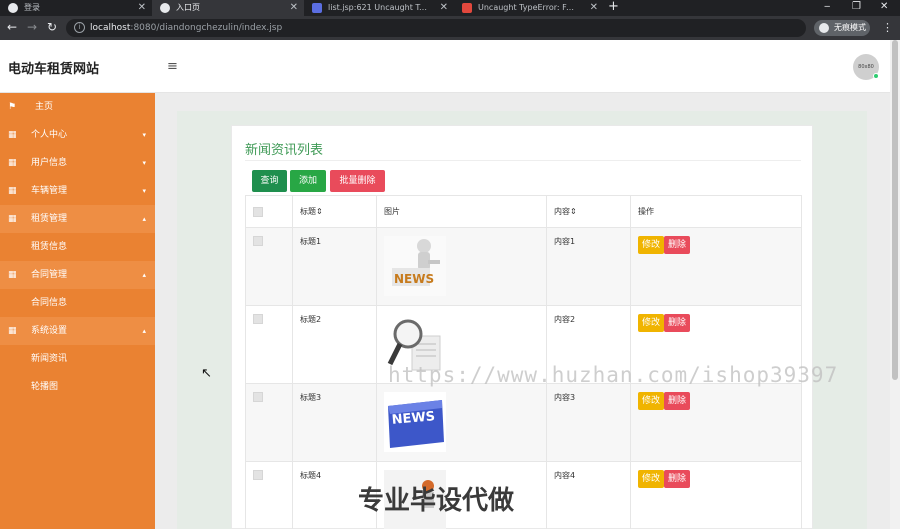 This screenshot has height=529, width=900. Describe the element at coordinates (77, 247) in the screenshot. I see `sidebar-subitem-rental-info: 租赁信息` at that location.